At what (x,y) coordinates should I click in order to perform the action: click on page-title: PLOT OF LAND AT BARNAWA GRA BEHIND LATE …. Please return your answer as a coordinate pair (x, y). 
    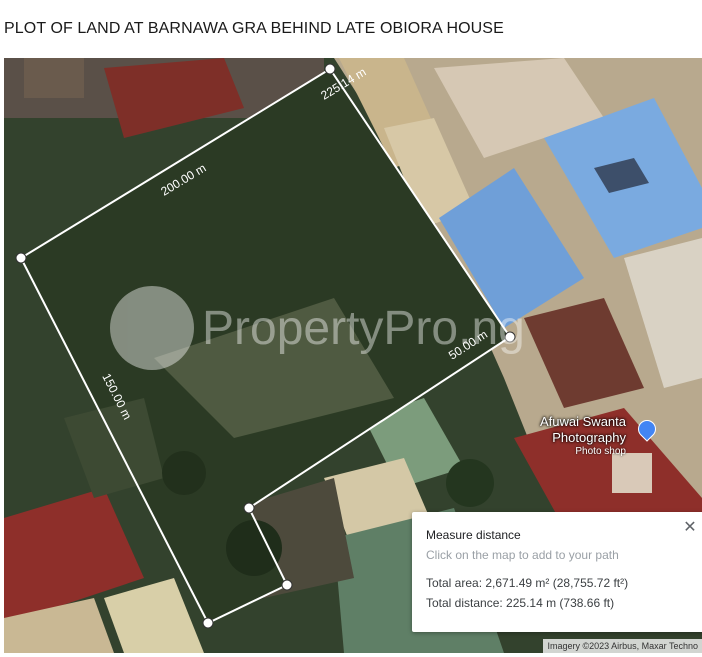
    Looking at the image, I should click on (254, 28).